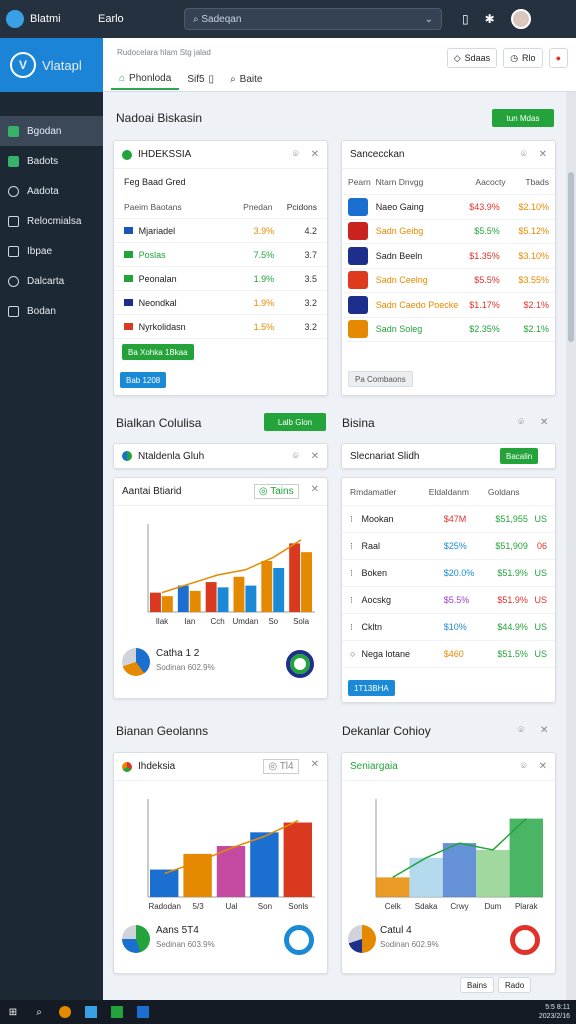  Describe the element at coordinates (484, 255) in the screenshot. I see `cell-value: $1.35%` at that location.